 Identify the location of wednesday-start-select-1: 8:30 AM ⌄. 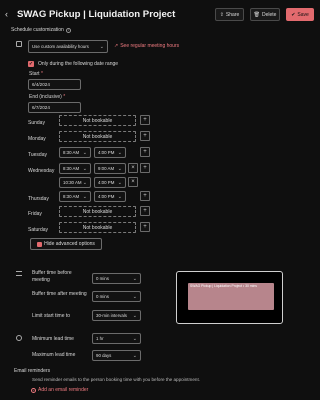
(75, 168).